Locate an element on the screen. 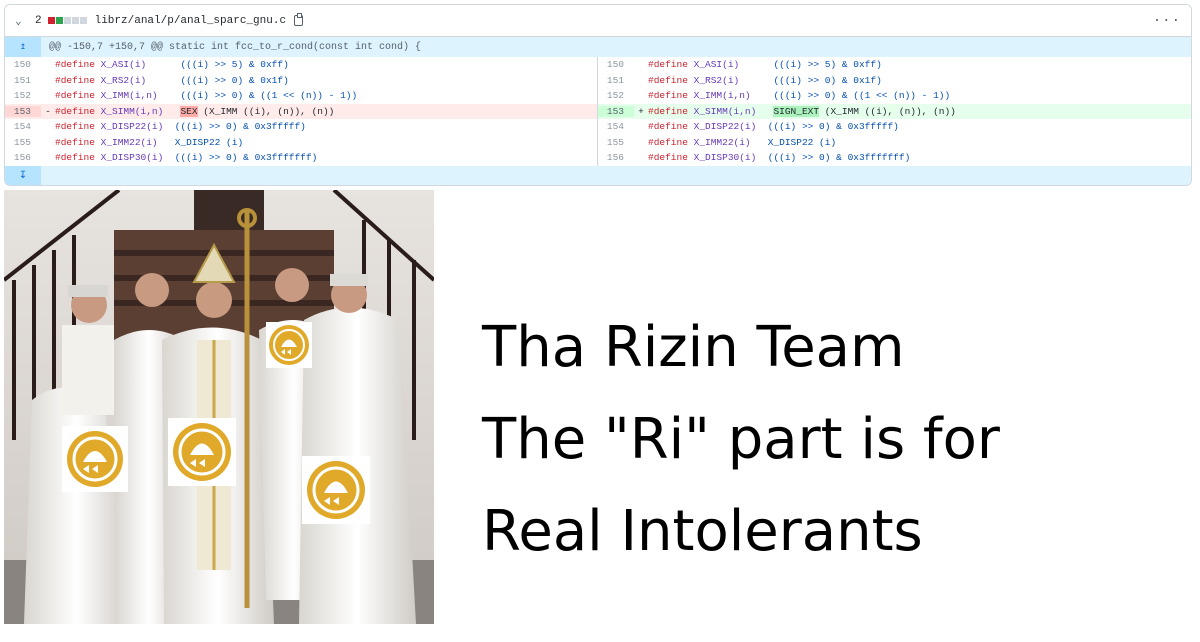  expand-up-icon: ↥ is located at coordinates (23, 47).